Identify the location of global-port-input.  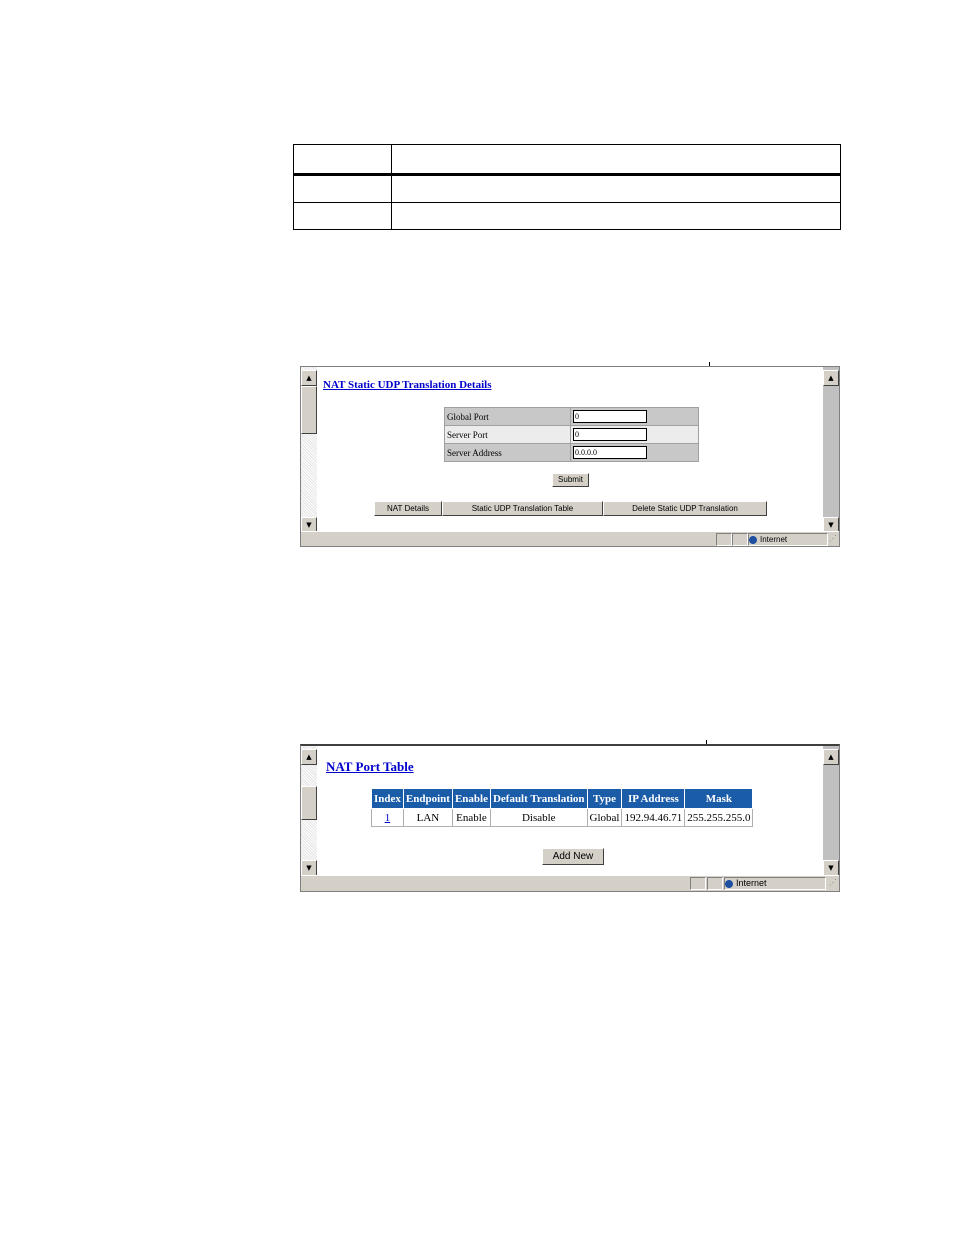
(610, 416).